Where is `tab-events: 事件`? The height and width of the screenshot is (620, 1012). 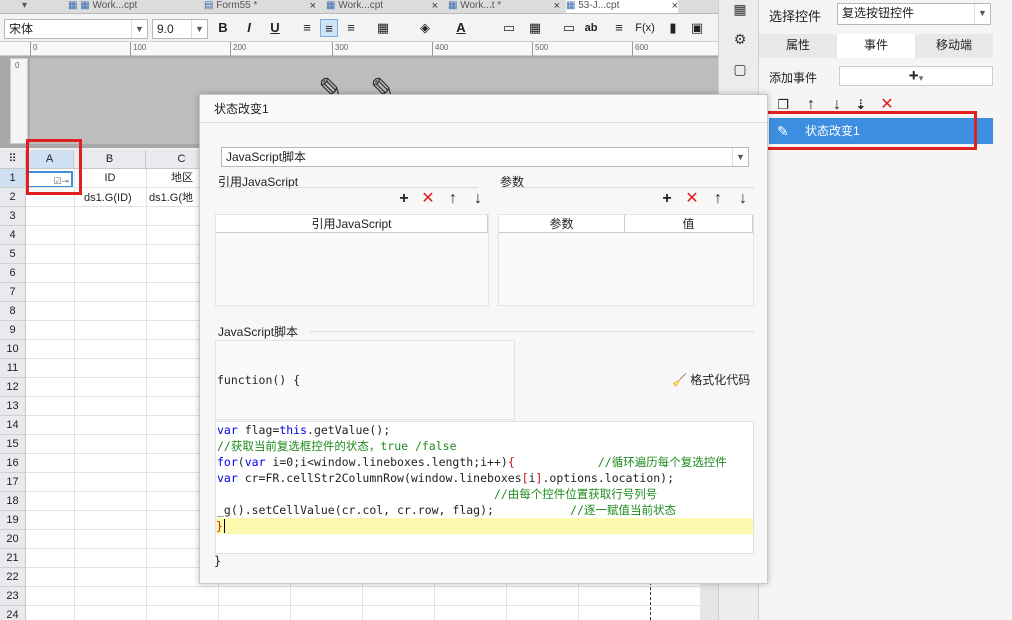
tab-events: 事件 is located at coordinates (876, 46).